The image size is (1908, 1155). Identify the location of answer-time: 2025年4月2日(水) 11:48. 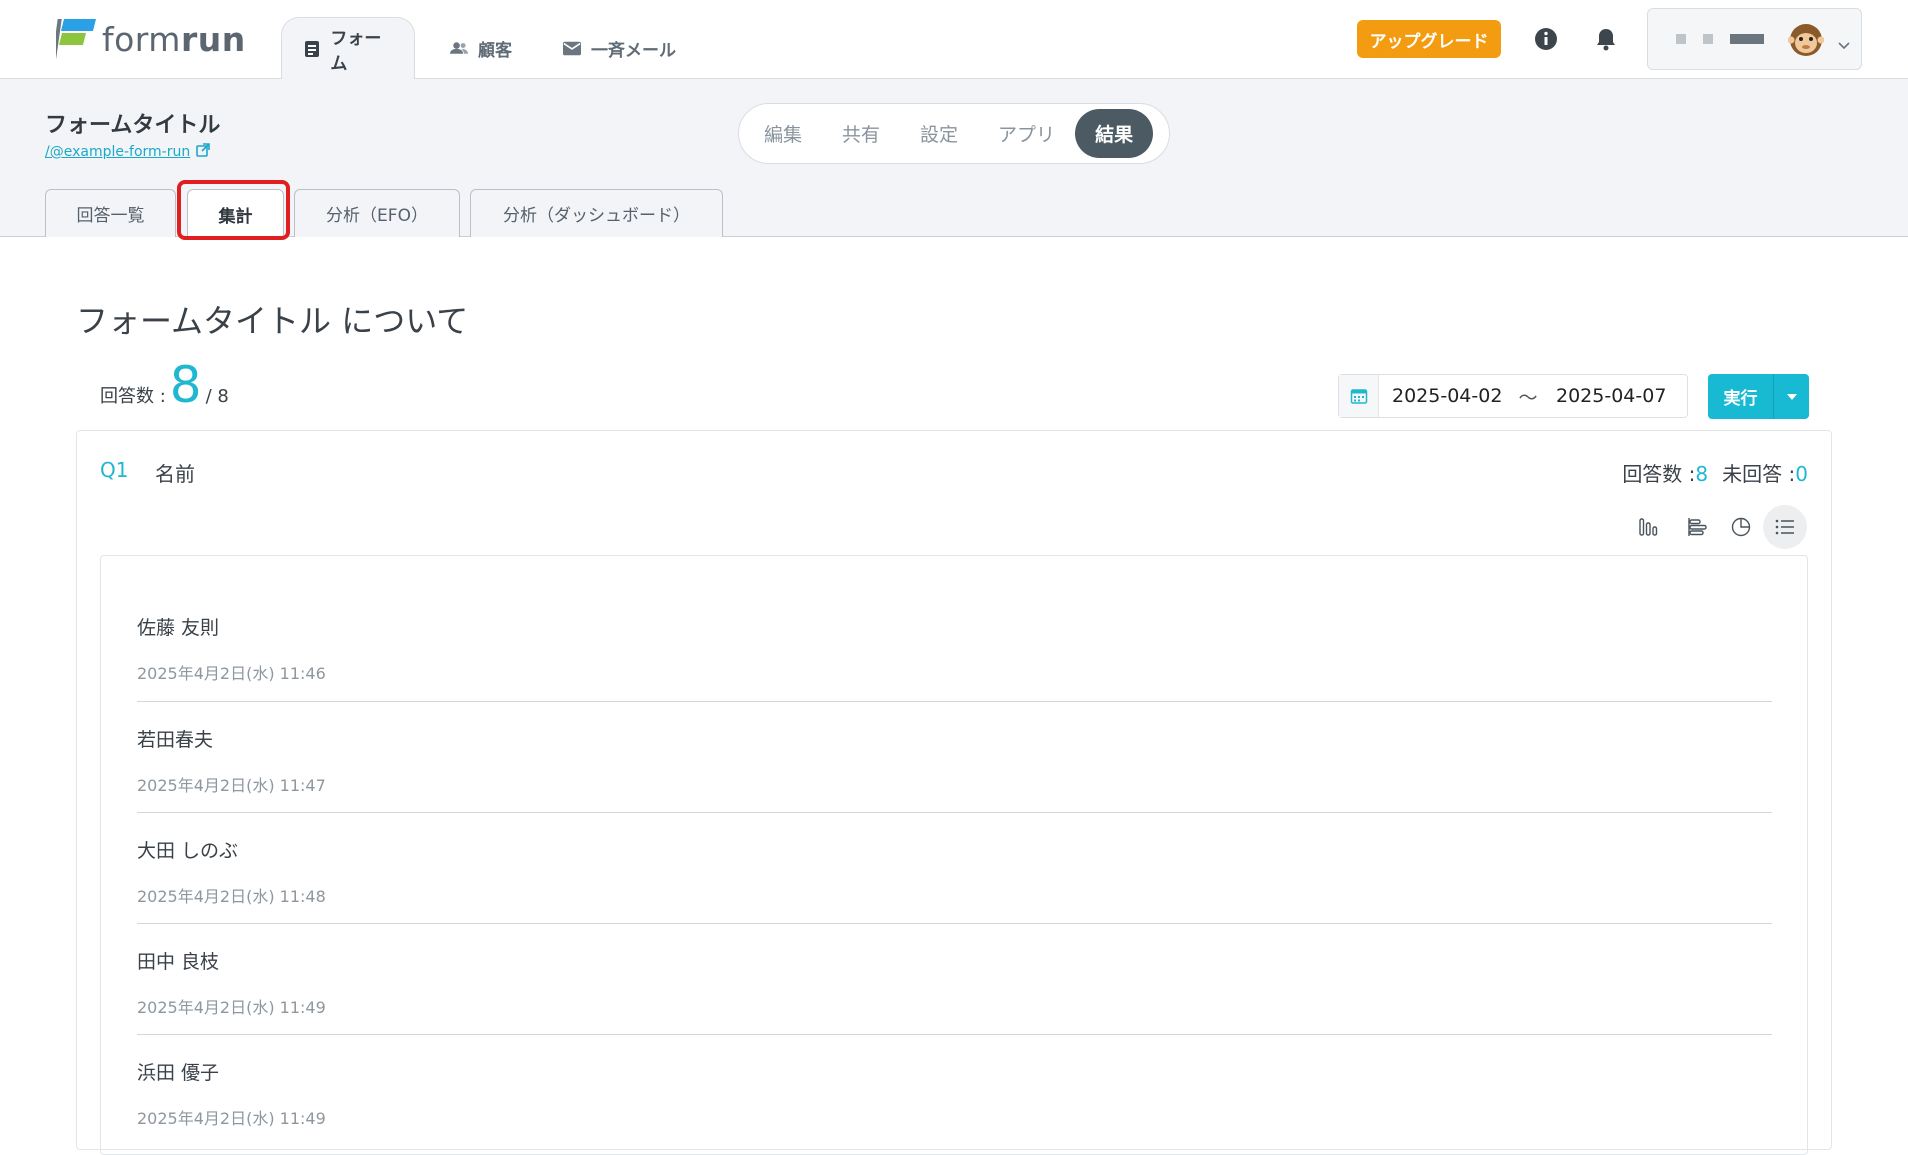
(231, 896).